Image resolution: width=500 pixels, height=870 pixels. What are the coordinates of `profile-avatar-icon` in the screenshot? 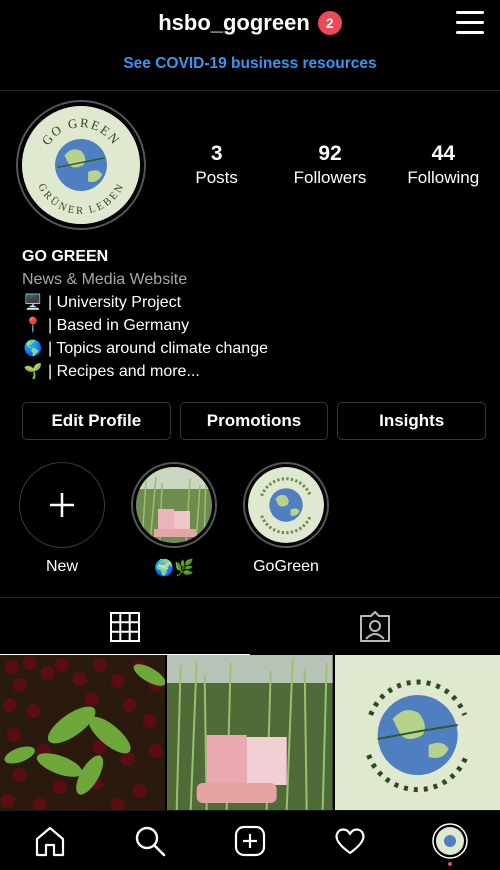 It's located at (450, 840).